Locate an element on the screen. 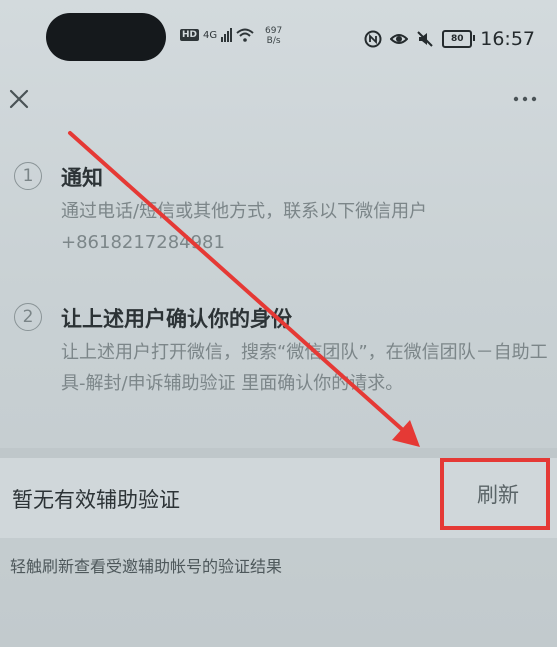 The height and width of the screenshot is (647, 557). system-status: 80 16:57 is located at coordinates (449, 39).